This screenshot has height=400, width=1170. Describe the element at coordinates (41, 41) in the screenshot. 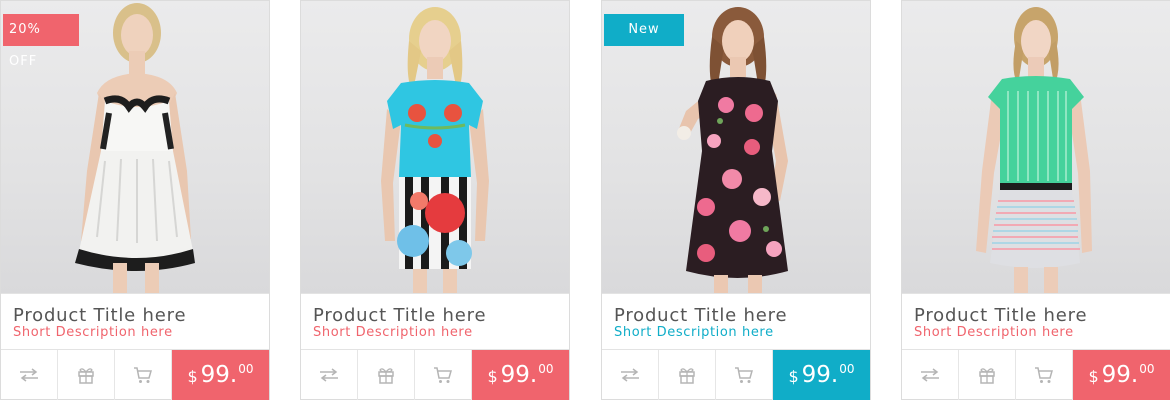

I see `discount-badge: 20% OFF` at that location.